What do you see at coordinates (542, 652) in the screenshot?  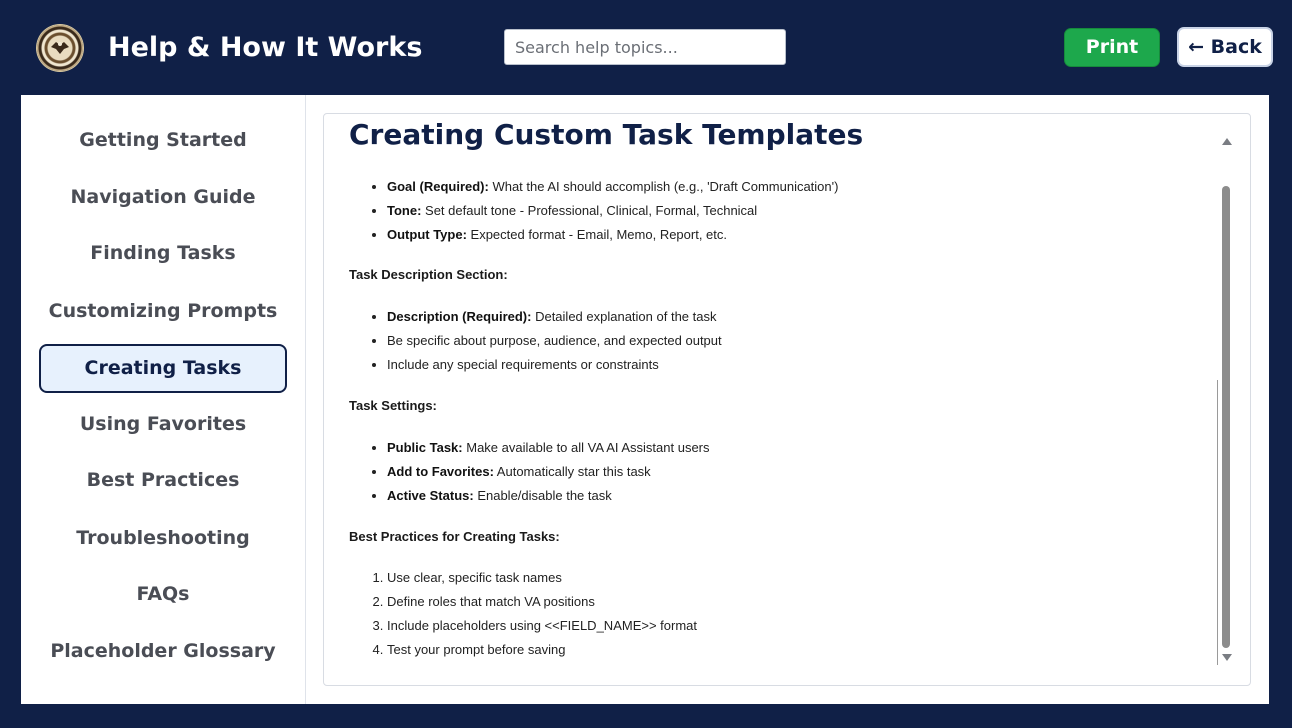 I see `list-item: Test your prompt before saving` at bounding box center [542, 652].